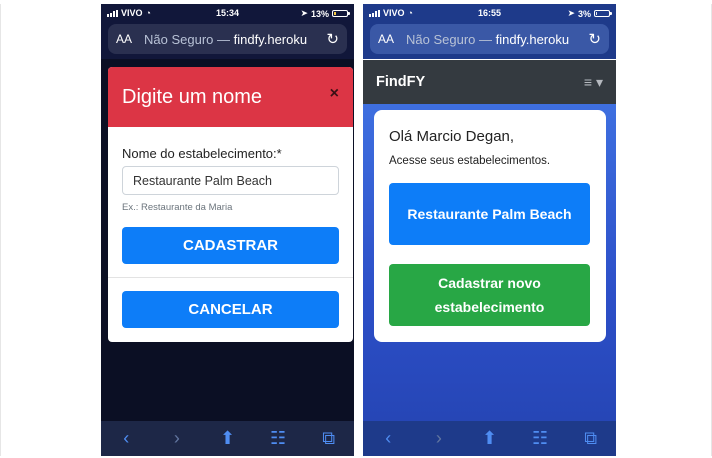 The image size is (712, 458). I want to click on establishment-name-label: Nome do estabelecimento:*, so click(202, 153).